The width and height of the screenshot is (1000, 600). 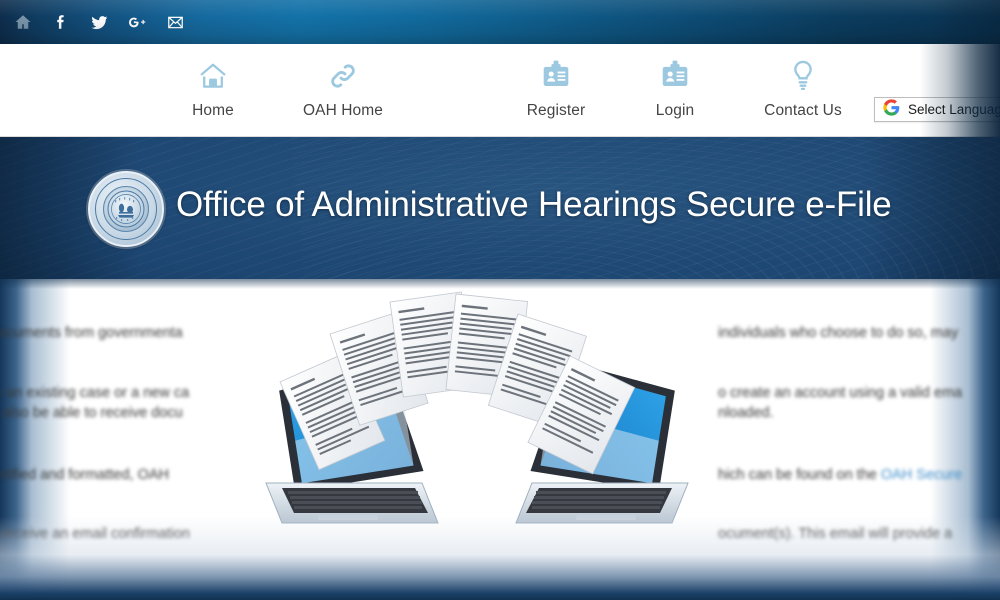 What do you see at coordinates (803, 110) in the screenshot?
I see `nav-label: Contact Us` at bounding box center [803, 110].